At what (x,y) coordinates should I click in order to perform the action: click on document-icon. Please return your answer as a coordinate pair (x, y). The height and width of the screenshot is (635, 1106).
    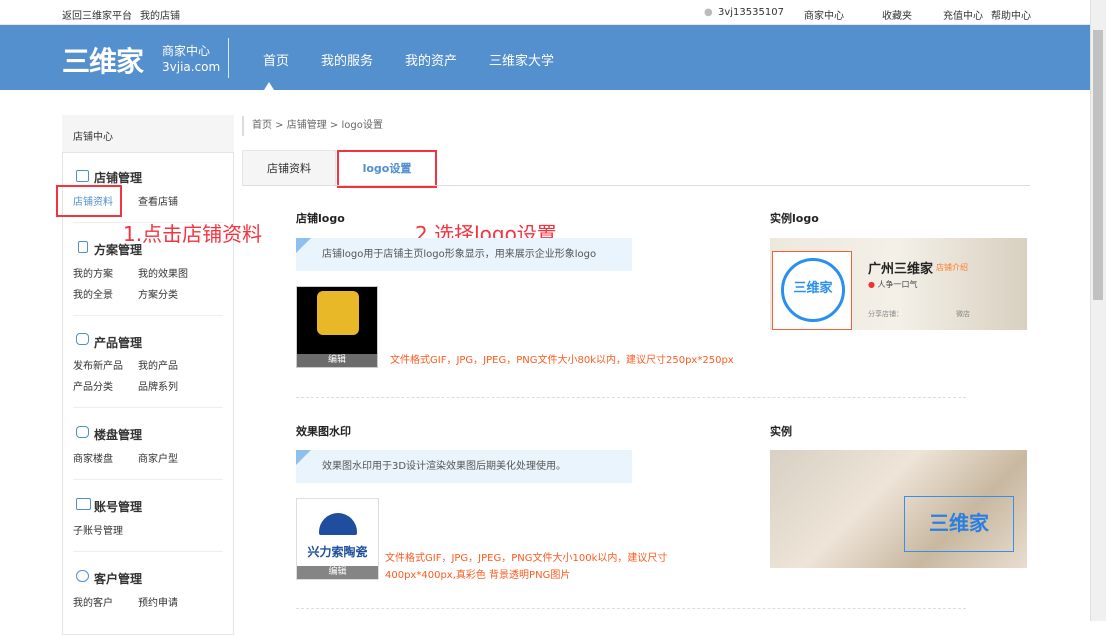
    Looking at the image, I should click on (83, 247).